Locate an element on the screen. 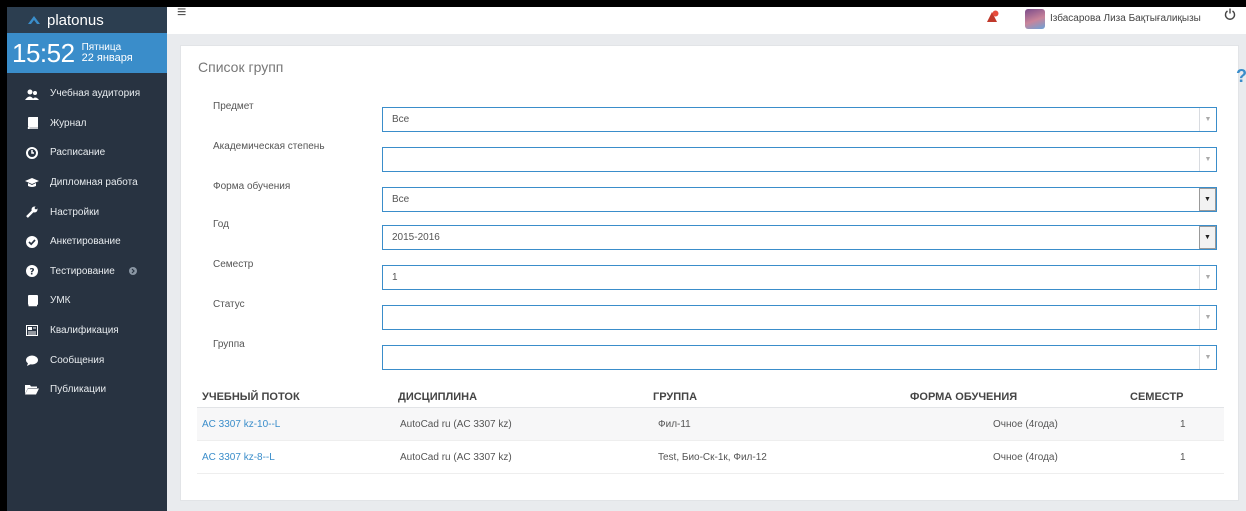 This screenshot has height=511, width=1246. sidebar-item-settings: Настройки is located at coordinates (87, 212).